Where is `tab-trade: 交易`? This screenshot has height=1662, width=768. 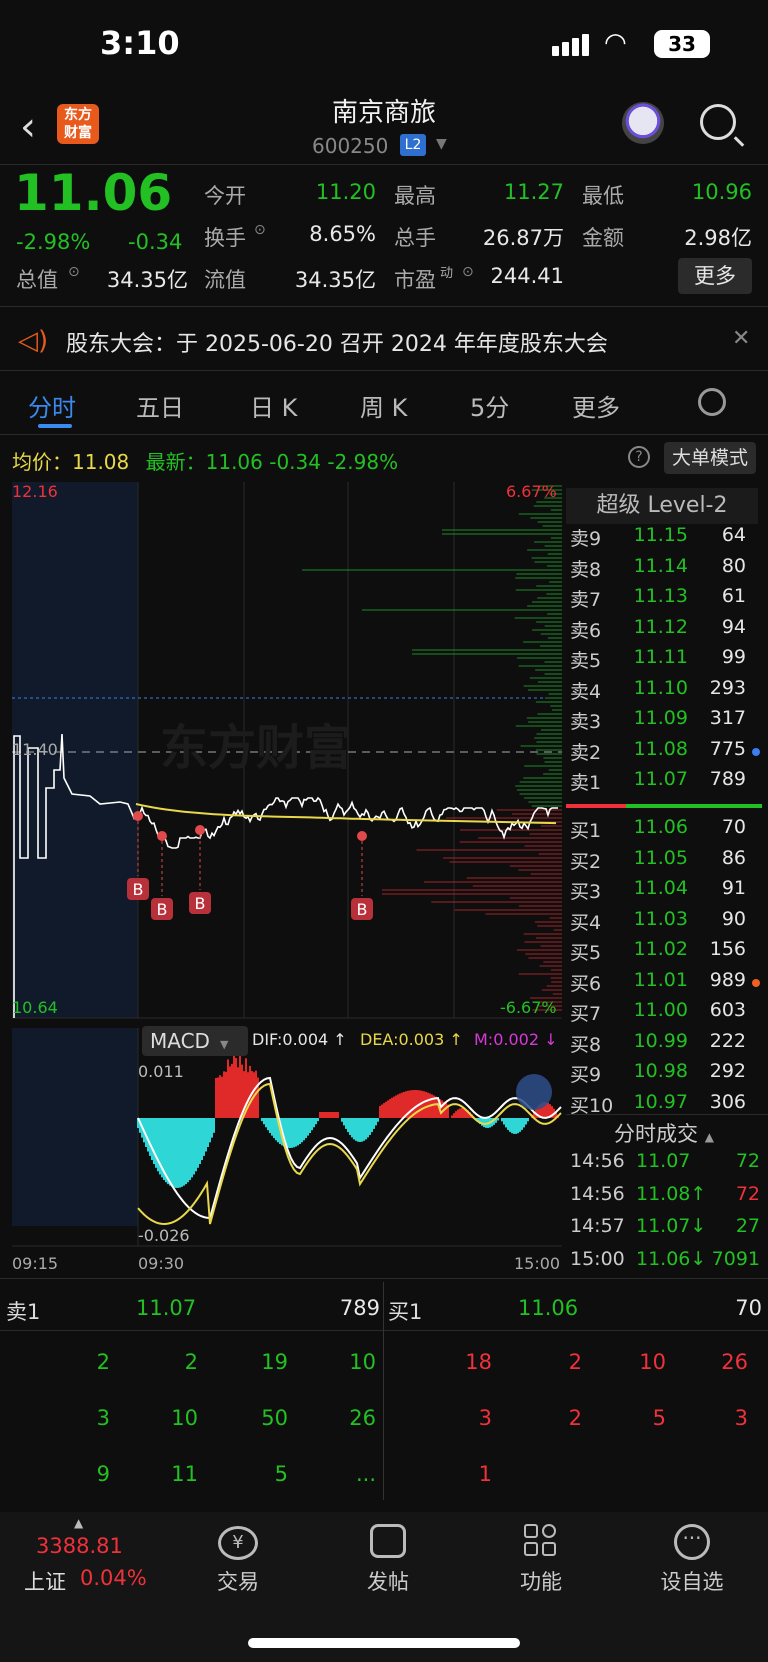
tab-trade: 交易 is located at coordinates (238, 1581).